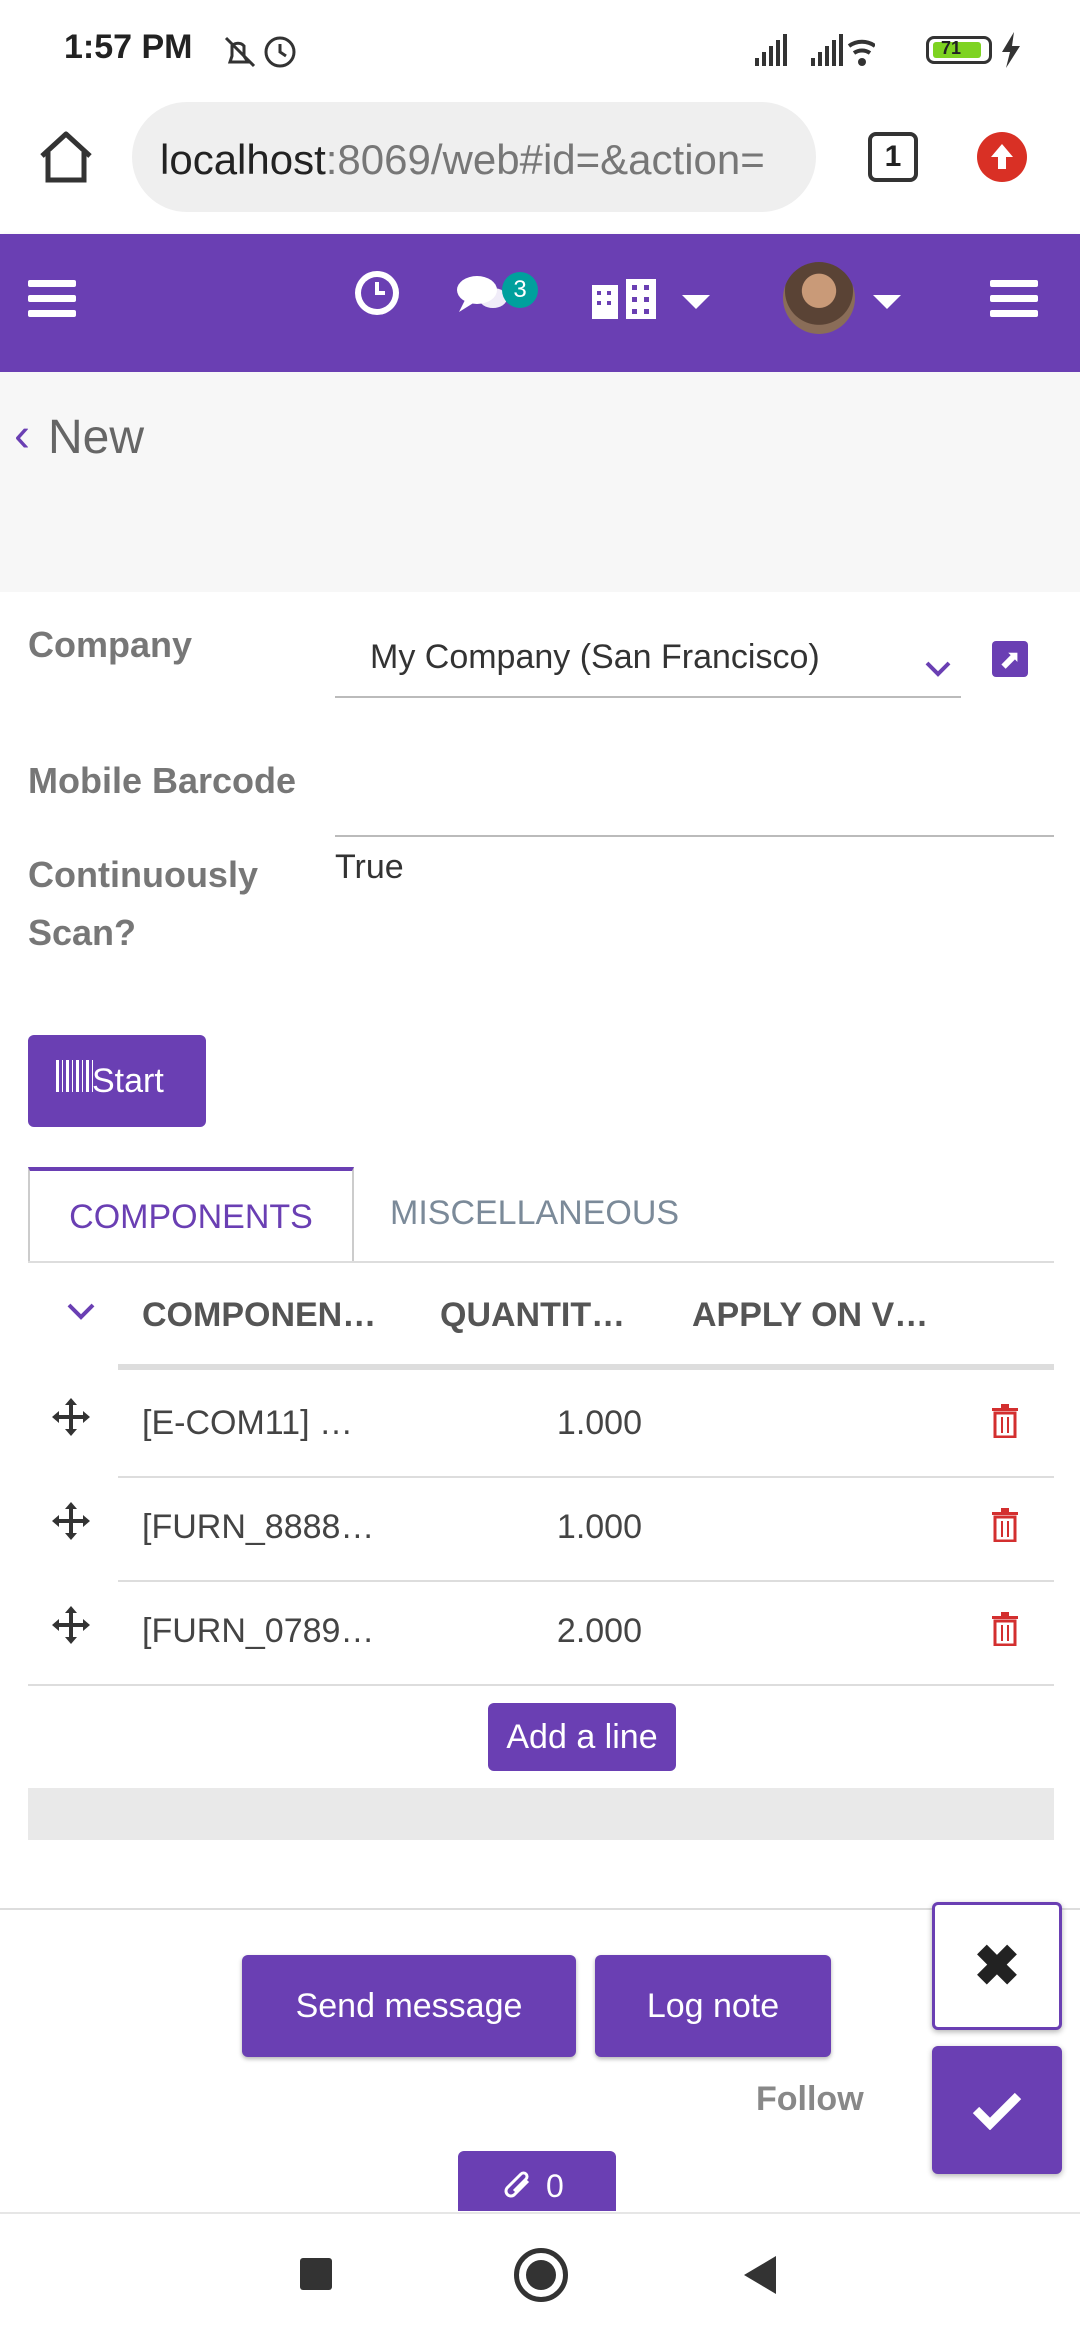  What do you see at coordinates (128, 47) in the screenshot?
I see `status-time: 1:57 PM` at bounding box center [128, 47].